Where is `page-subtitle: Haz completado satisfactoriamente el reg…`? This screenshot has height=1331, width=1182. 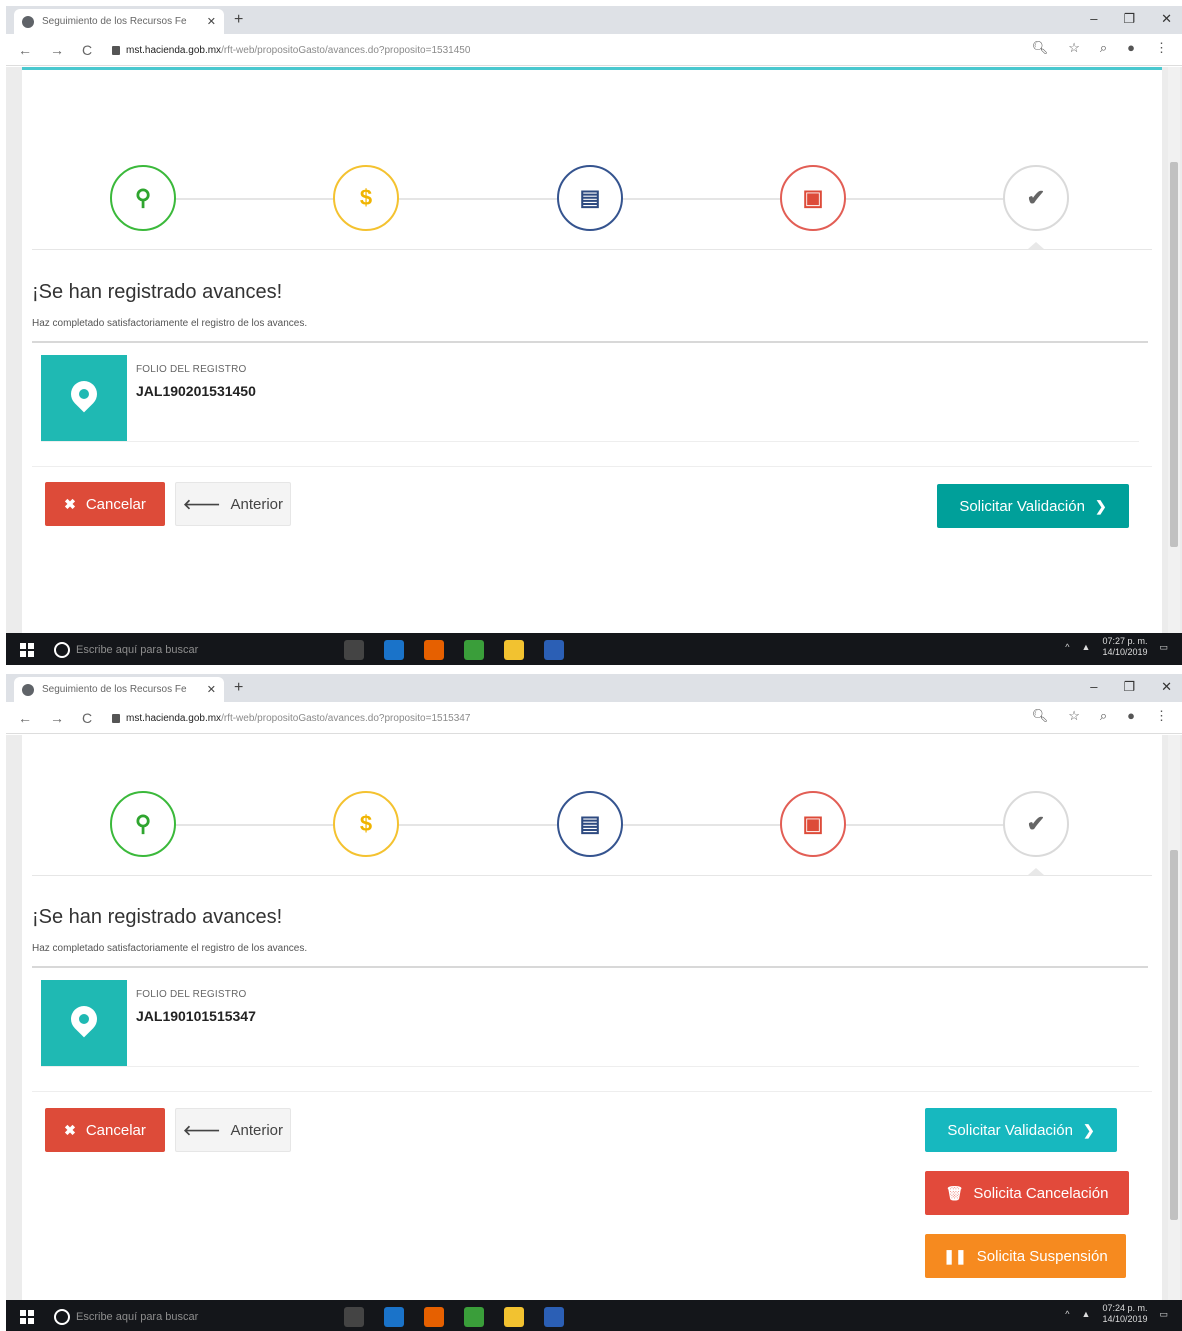
page-subtitle: Haz completado satisfactoriamente el reg… is located at coordinates (170, 948).